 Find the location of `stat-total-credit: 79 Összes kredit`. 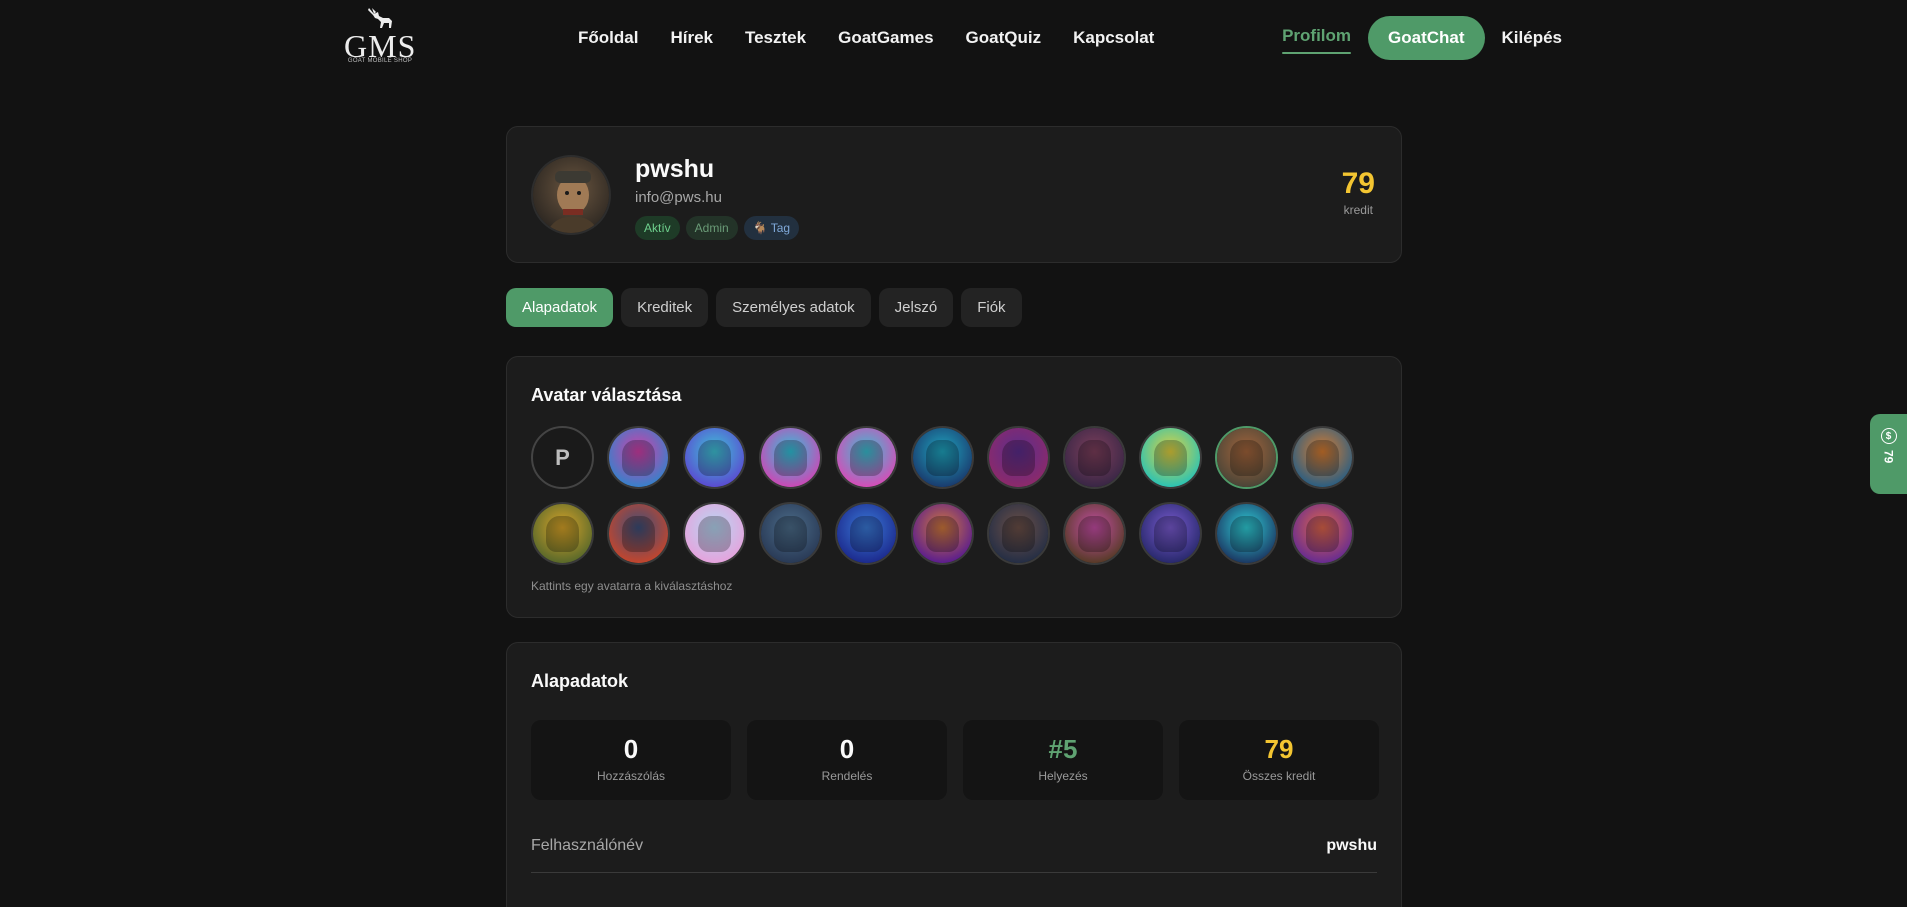

stat-total-credit: 79 Összes kredit is located at coordinates (1279, 760).